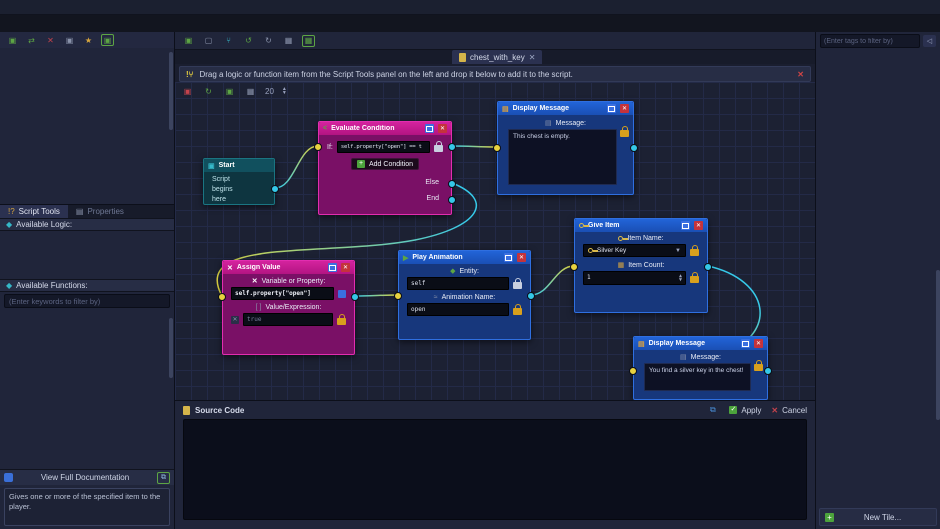 This screenshot has width=940, height=529. Describe the element at coordinates (69, 40) in the screenshot. I see `rename-icon: ▣` at that location.